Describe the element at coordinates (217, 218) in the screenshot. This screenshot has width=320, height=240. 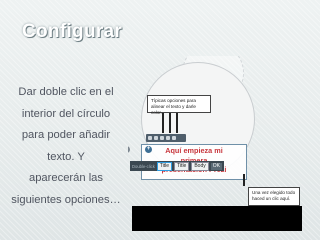
I see `redacted-panel` at that location.